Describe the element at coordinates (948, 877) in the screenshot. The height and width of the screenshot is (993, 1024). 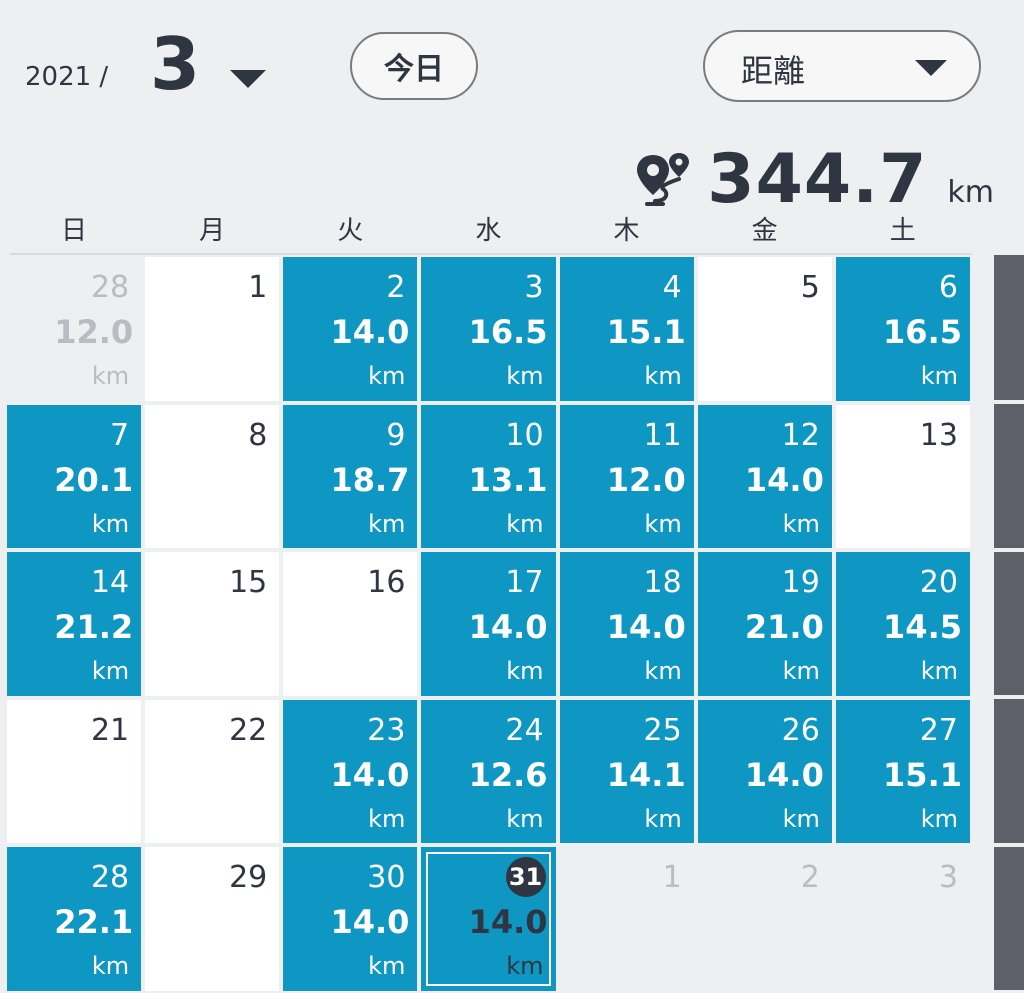
I see `day-number: 3` at that location.